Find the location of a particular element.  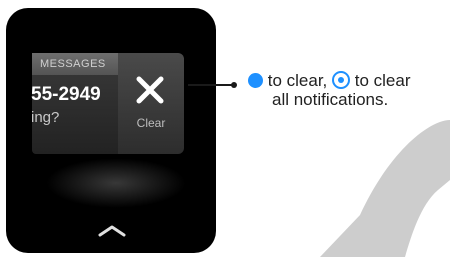

callout-text: to clear, to clear all notifications. is located at coordinates (348, 90).